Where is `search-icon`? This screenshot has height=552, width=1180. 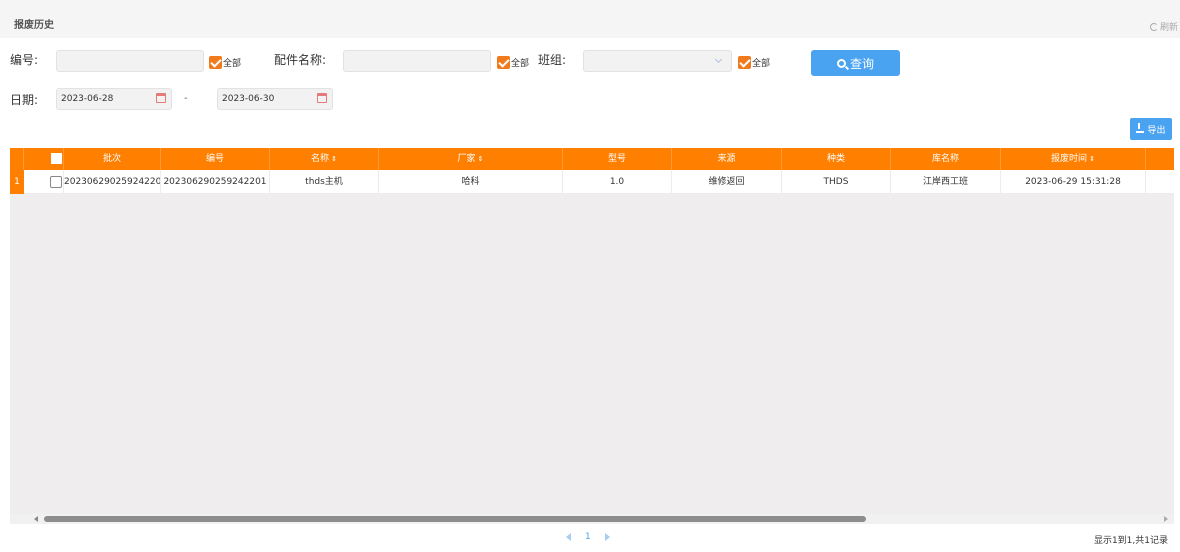
search-icon is located at coordinates (841, 63).